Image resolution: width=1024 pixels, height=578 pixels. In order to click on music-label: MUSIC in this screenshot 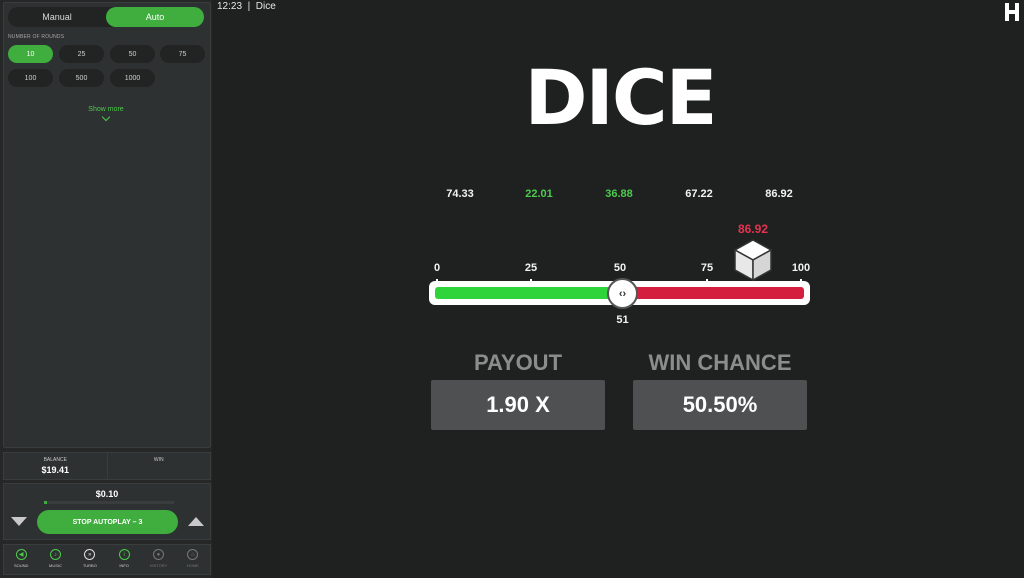, I will do `click(55, 565)`.